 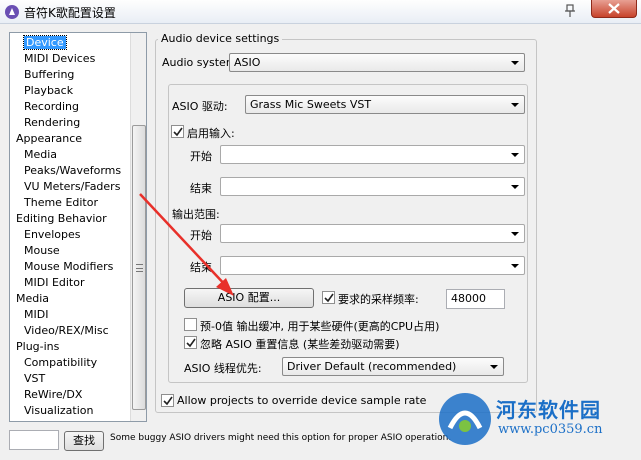 I want to click on pin-icon, so click(x=570, y=11).